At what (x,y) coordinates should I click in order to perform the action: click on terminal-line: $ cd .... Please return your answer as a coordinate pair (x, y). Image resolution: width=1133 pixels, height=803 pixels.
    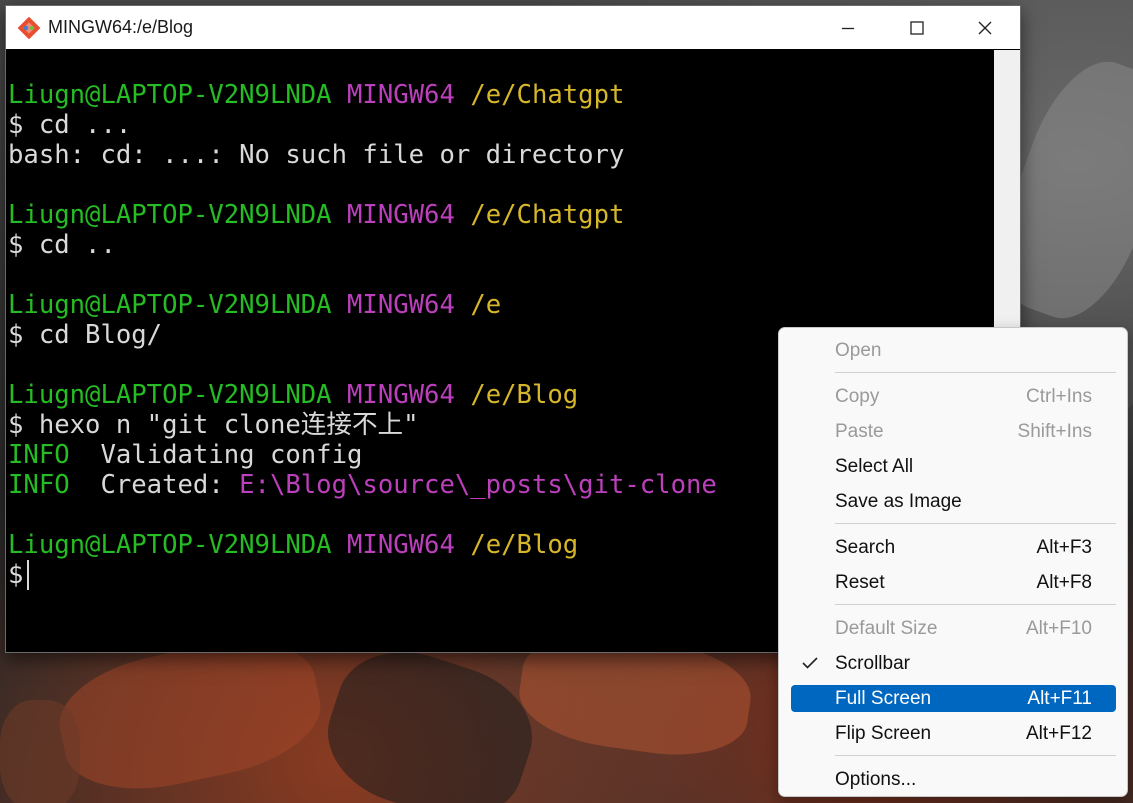
    Looking at the image, I should click on (500, 125).